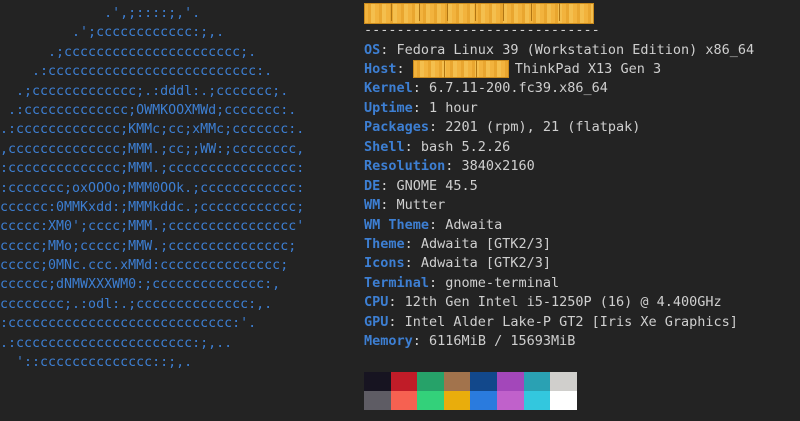  What do you see at coordinates (384, 263) in the screenshot?
I see `info-key: Icons` at bounding box center [384, 263].